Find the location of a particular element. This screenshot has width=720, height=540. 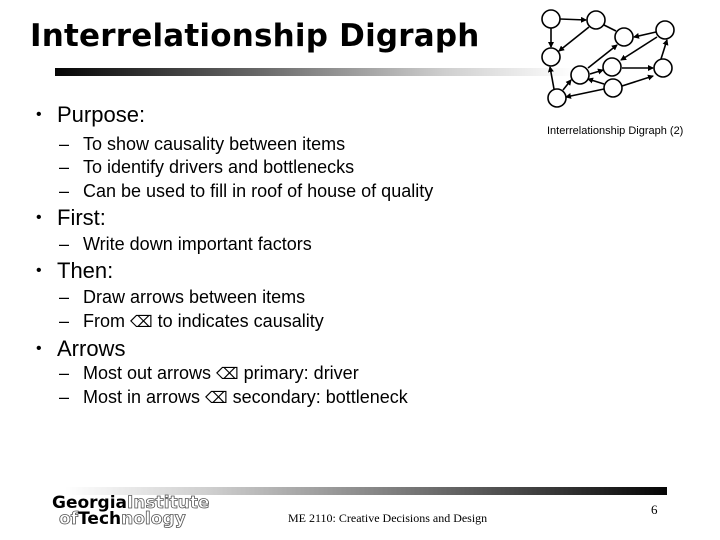

digraph-icon is located at coordinates (608, 58).